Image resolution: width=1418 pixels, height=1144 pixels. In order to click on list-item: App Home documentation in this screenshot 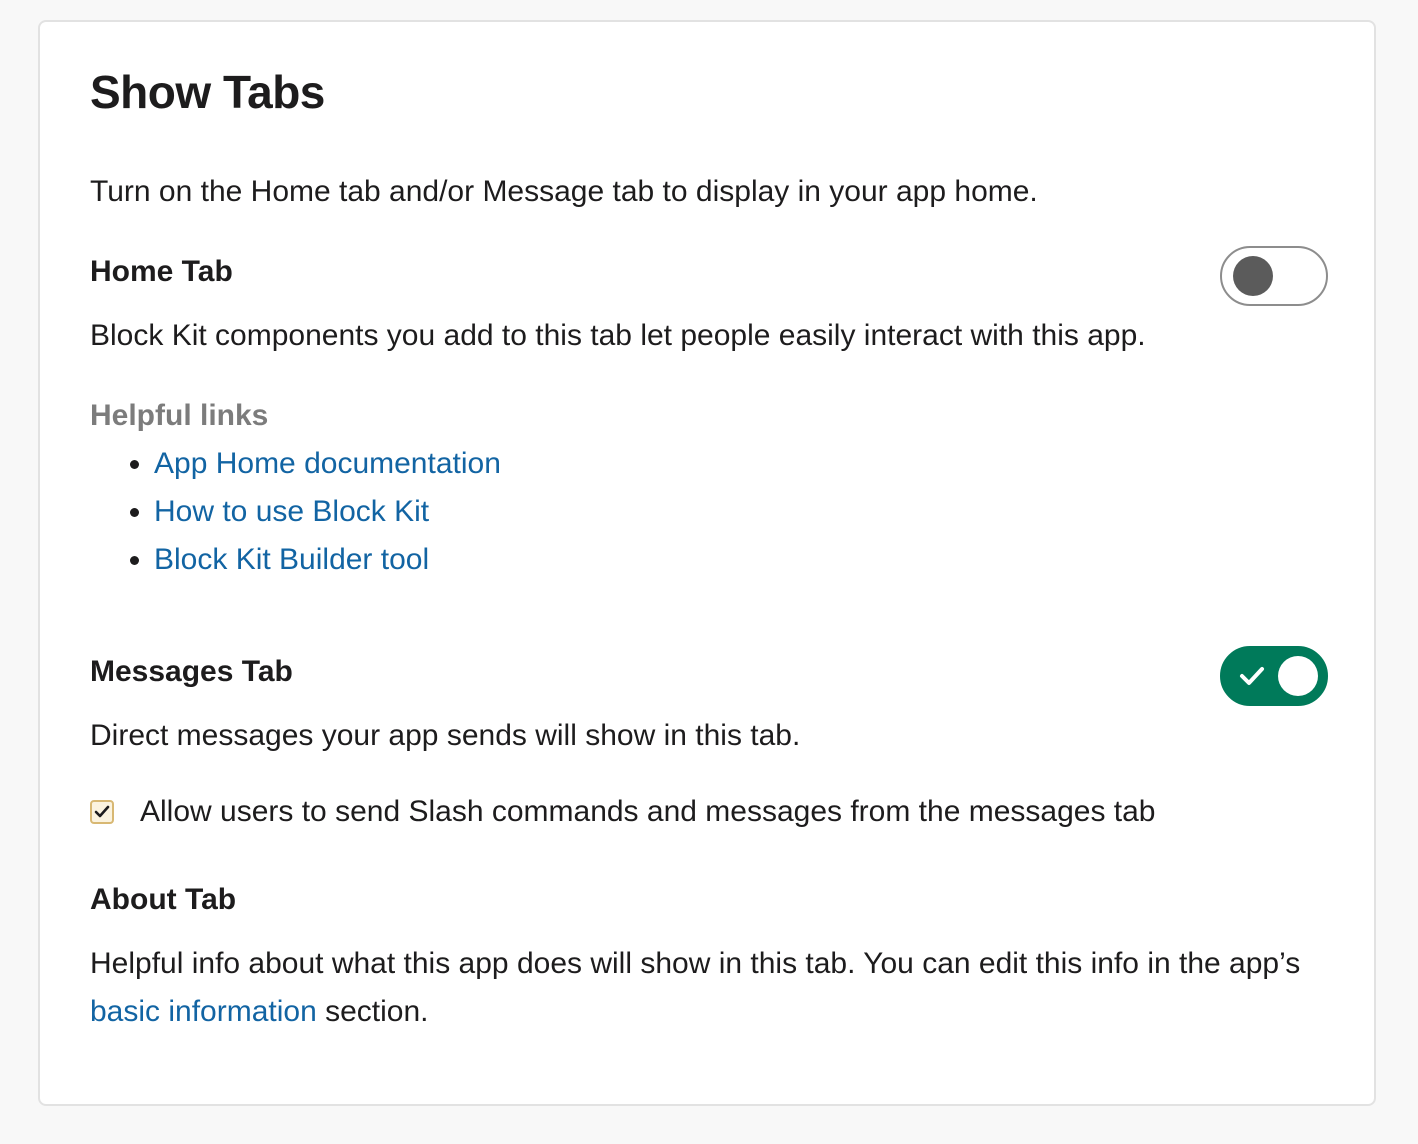, I will do `click(327, 464)`.